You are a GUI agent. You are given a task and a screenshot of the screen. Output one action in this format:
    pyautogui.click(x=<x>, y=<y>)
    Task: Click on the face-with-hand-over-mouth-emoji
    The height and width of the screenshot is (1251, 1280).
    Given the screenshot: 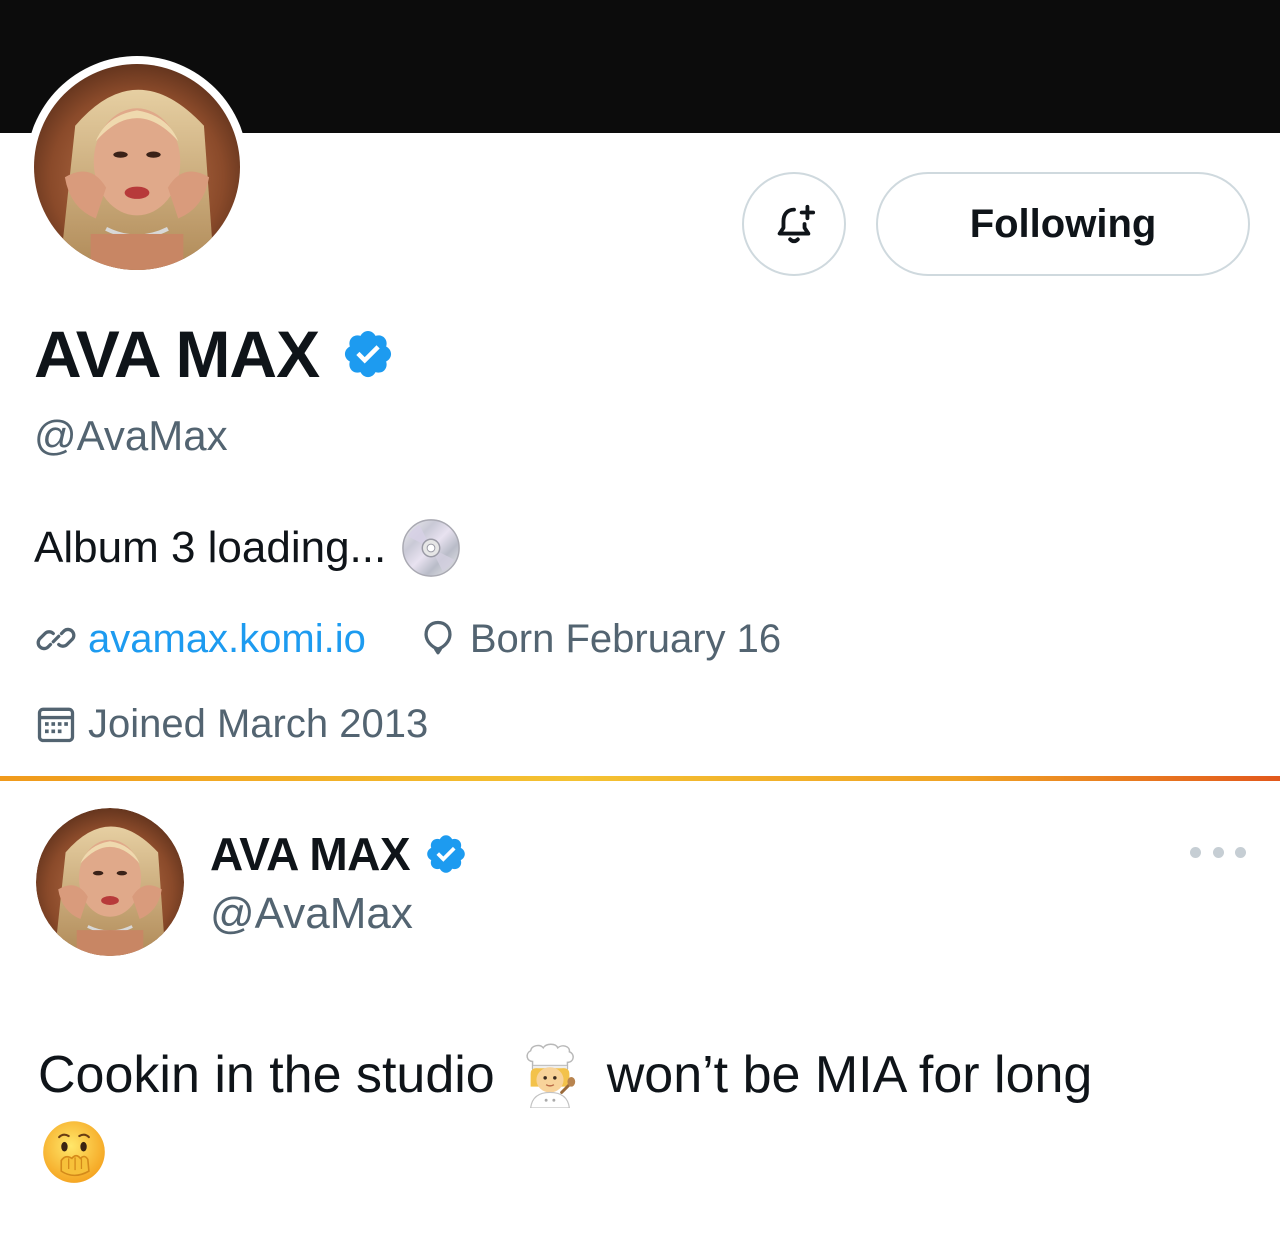 What is the action you would take?
    pyautogui.click(x=74, y=1152)
    